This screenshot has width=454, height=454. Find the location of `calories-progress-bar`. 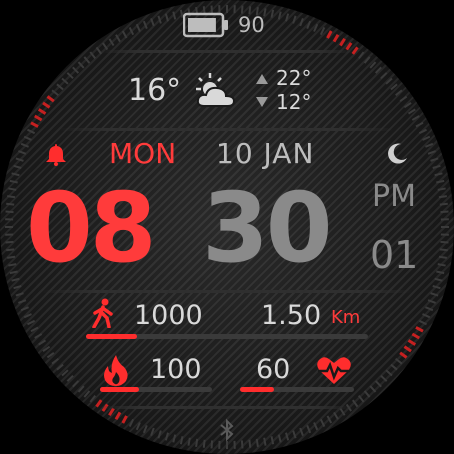

calories-progress-bar is located at coordinates (120, 389).